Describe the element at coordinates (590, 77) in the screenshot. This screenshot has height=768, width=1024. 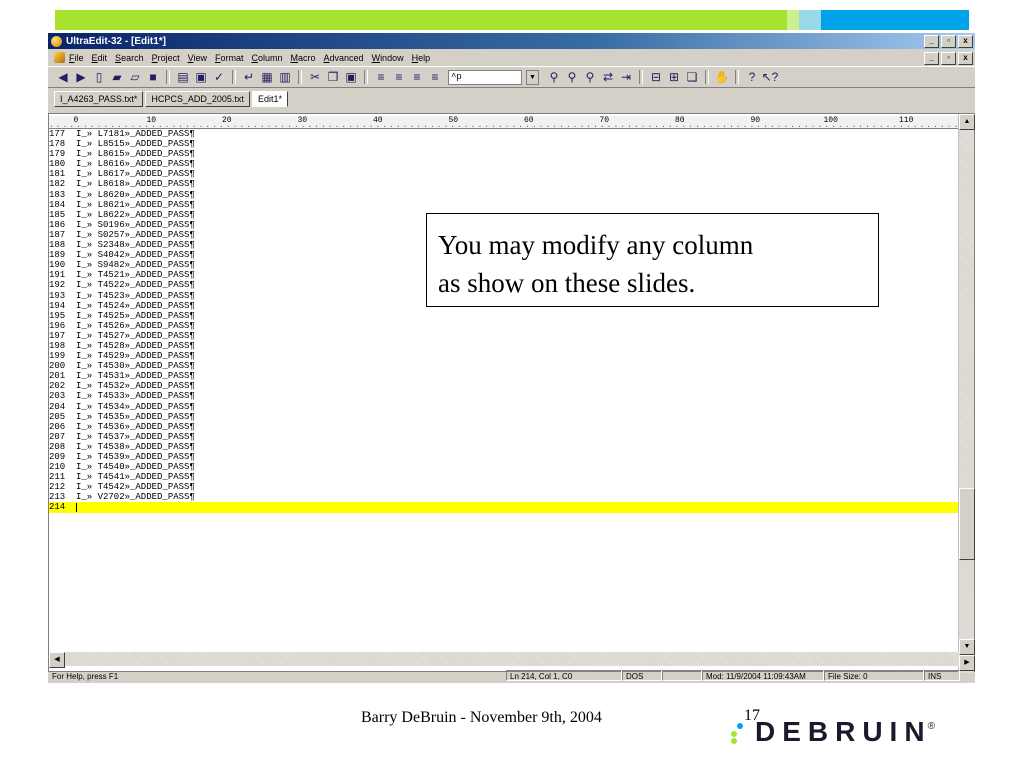
I see `find-prev-icon: ⚲` at that location.